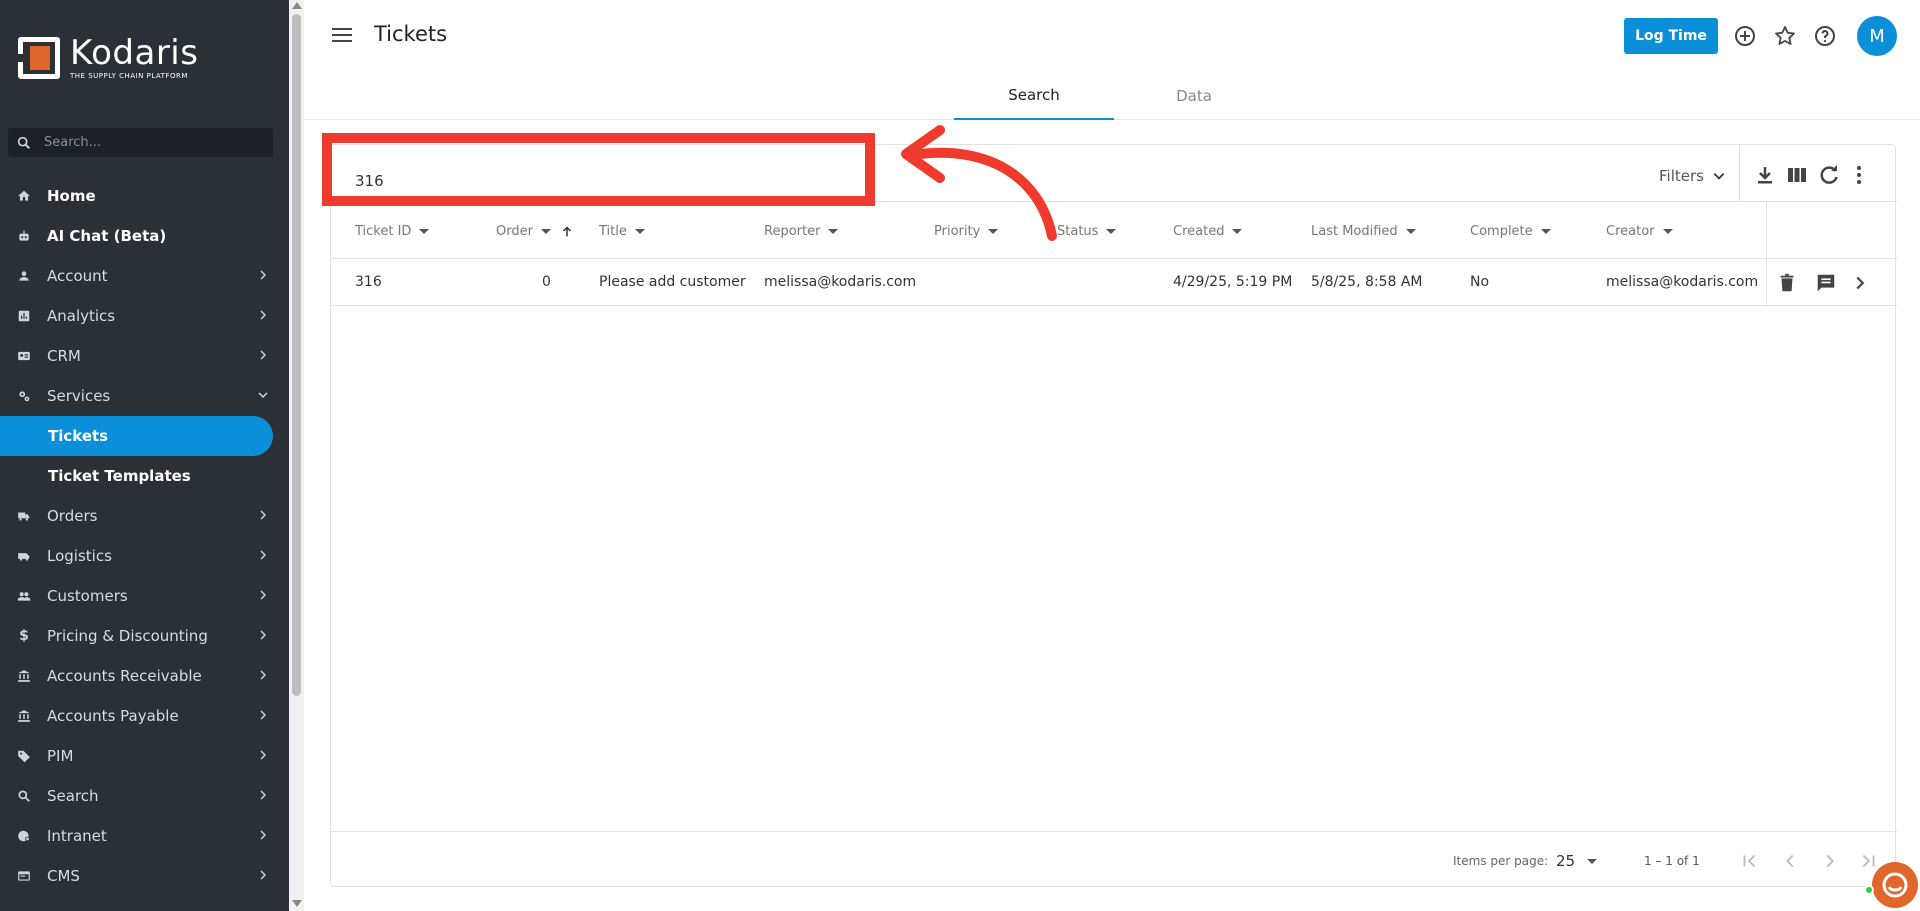 This screenshot has height=911, width=1920. What do you see at coordinates (144, 276) in the screenshot?
I see `sidebar-item-account: Account` at bounding box center [144, 276].